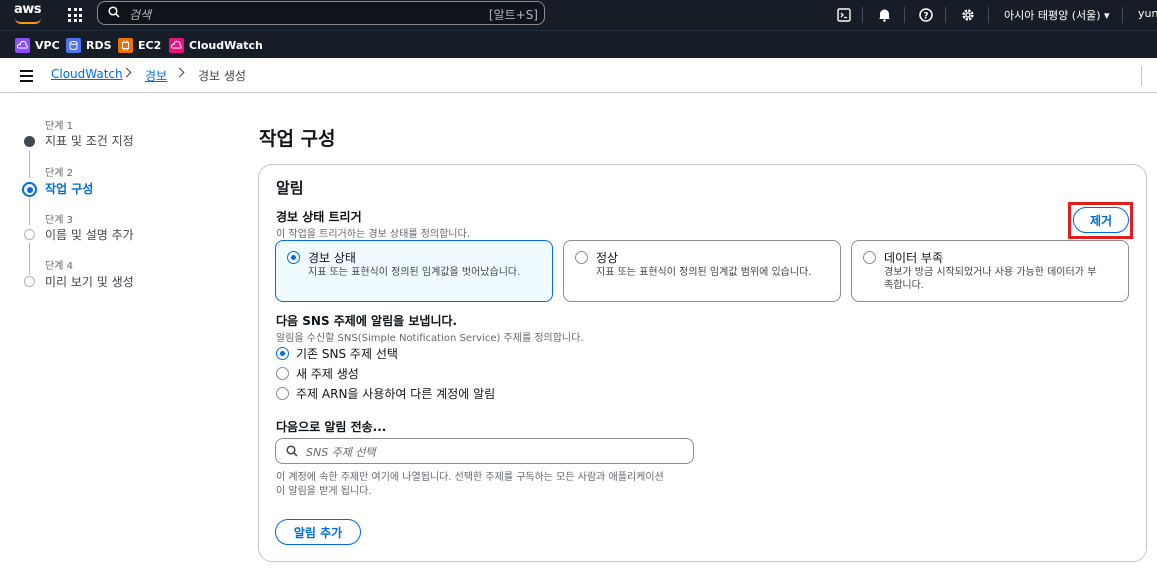  I want to click on step-3-label: 단계 3, so click(59, 220).